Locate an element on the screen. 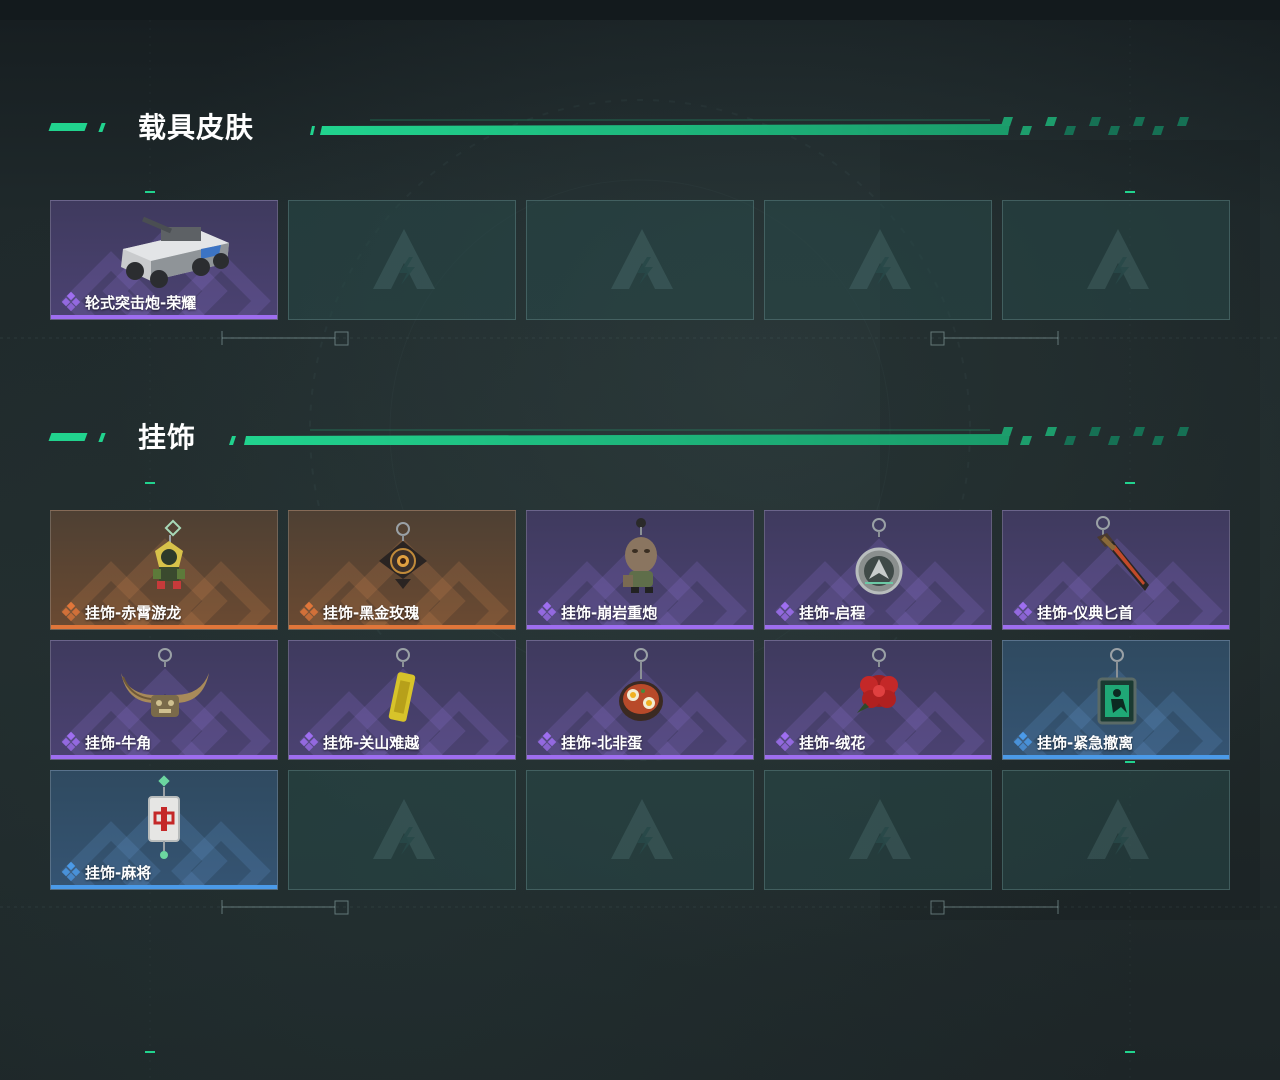 The height and width of the screenshot is (1080, 1280). charm-card: 挂饰-赤霄游龙 is located at coordinates (164, 570).